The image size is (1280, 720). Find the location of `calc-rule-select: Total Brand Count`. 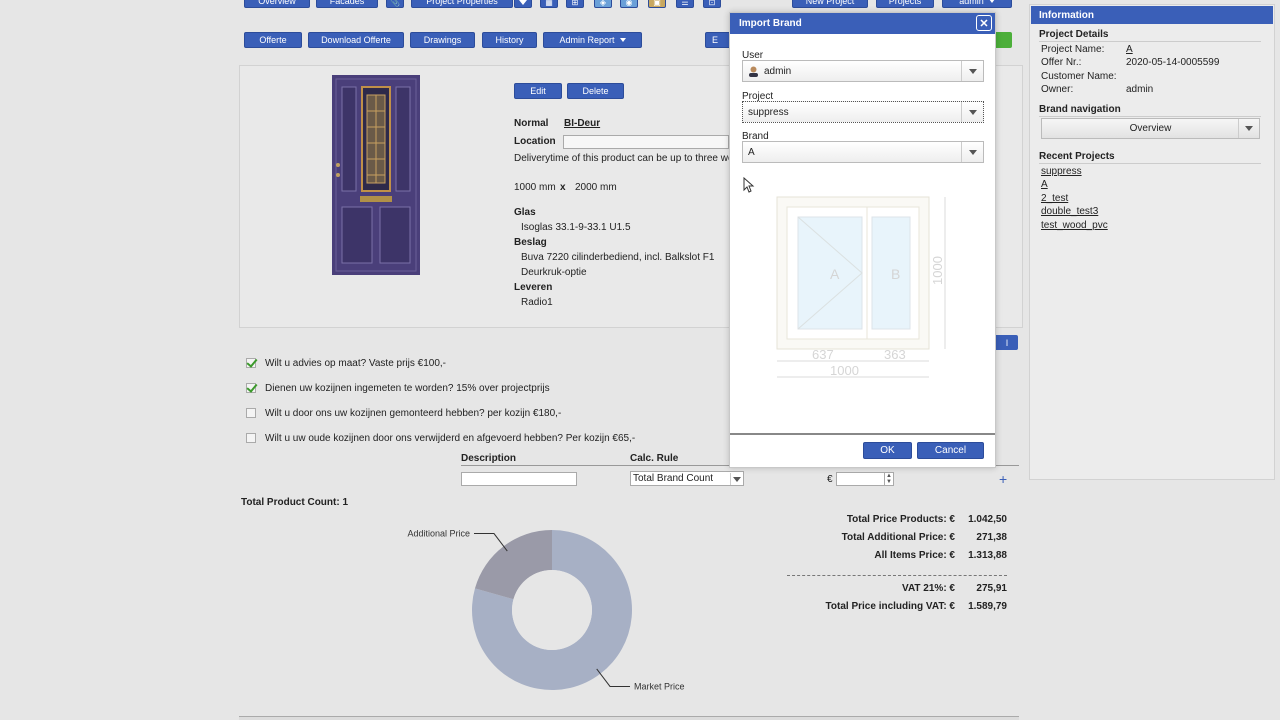

calc-rule-select: Total Brand Count is located at coordinates (687, 478).